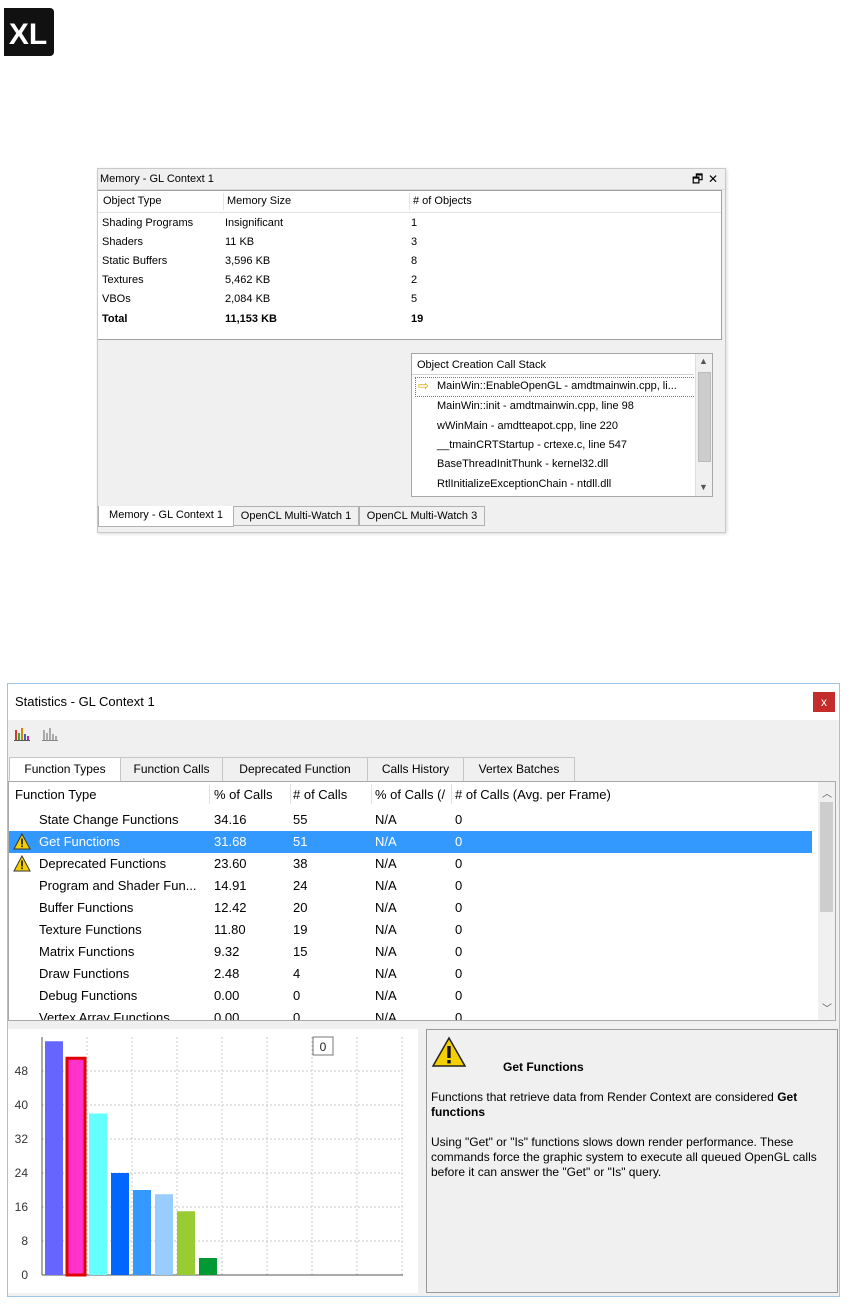 The width and height of the screenshot is (849, 1306). Describe the element at coordinates (417, 319) in the screenshot. I see `row-count: 19` at that location.